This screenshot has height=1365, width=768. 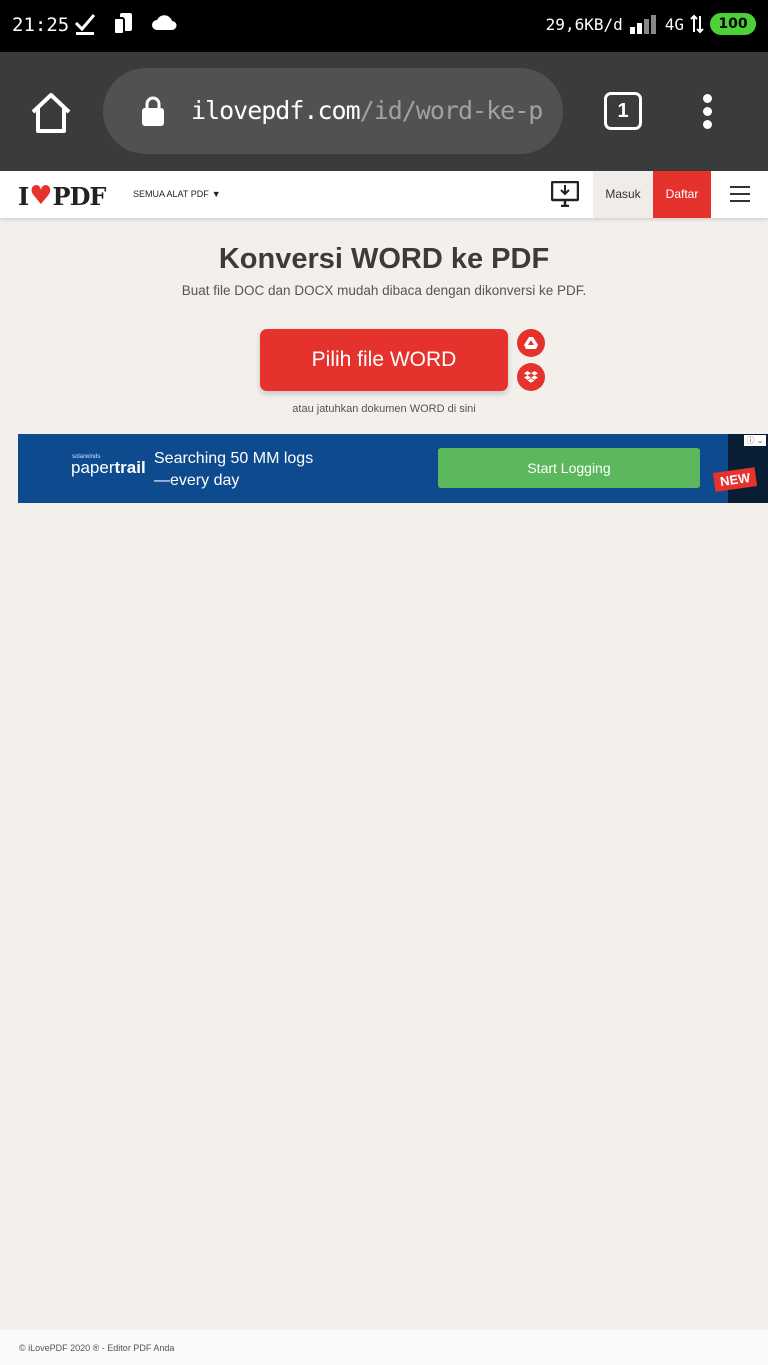 What do you see at coordinates (164, 22) in the screenshot?
I see `cloud-icon` at bounding box center [164, 22].